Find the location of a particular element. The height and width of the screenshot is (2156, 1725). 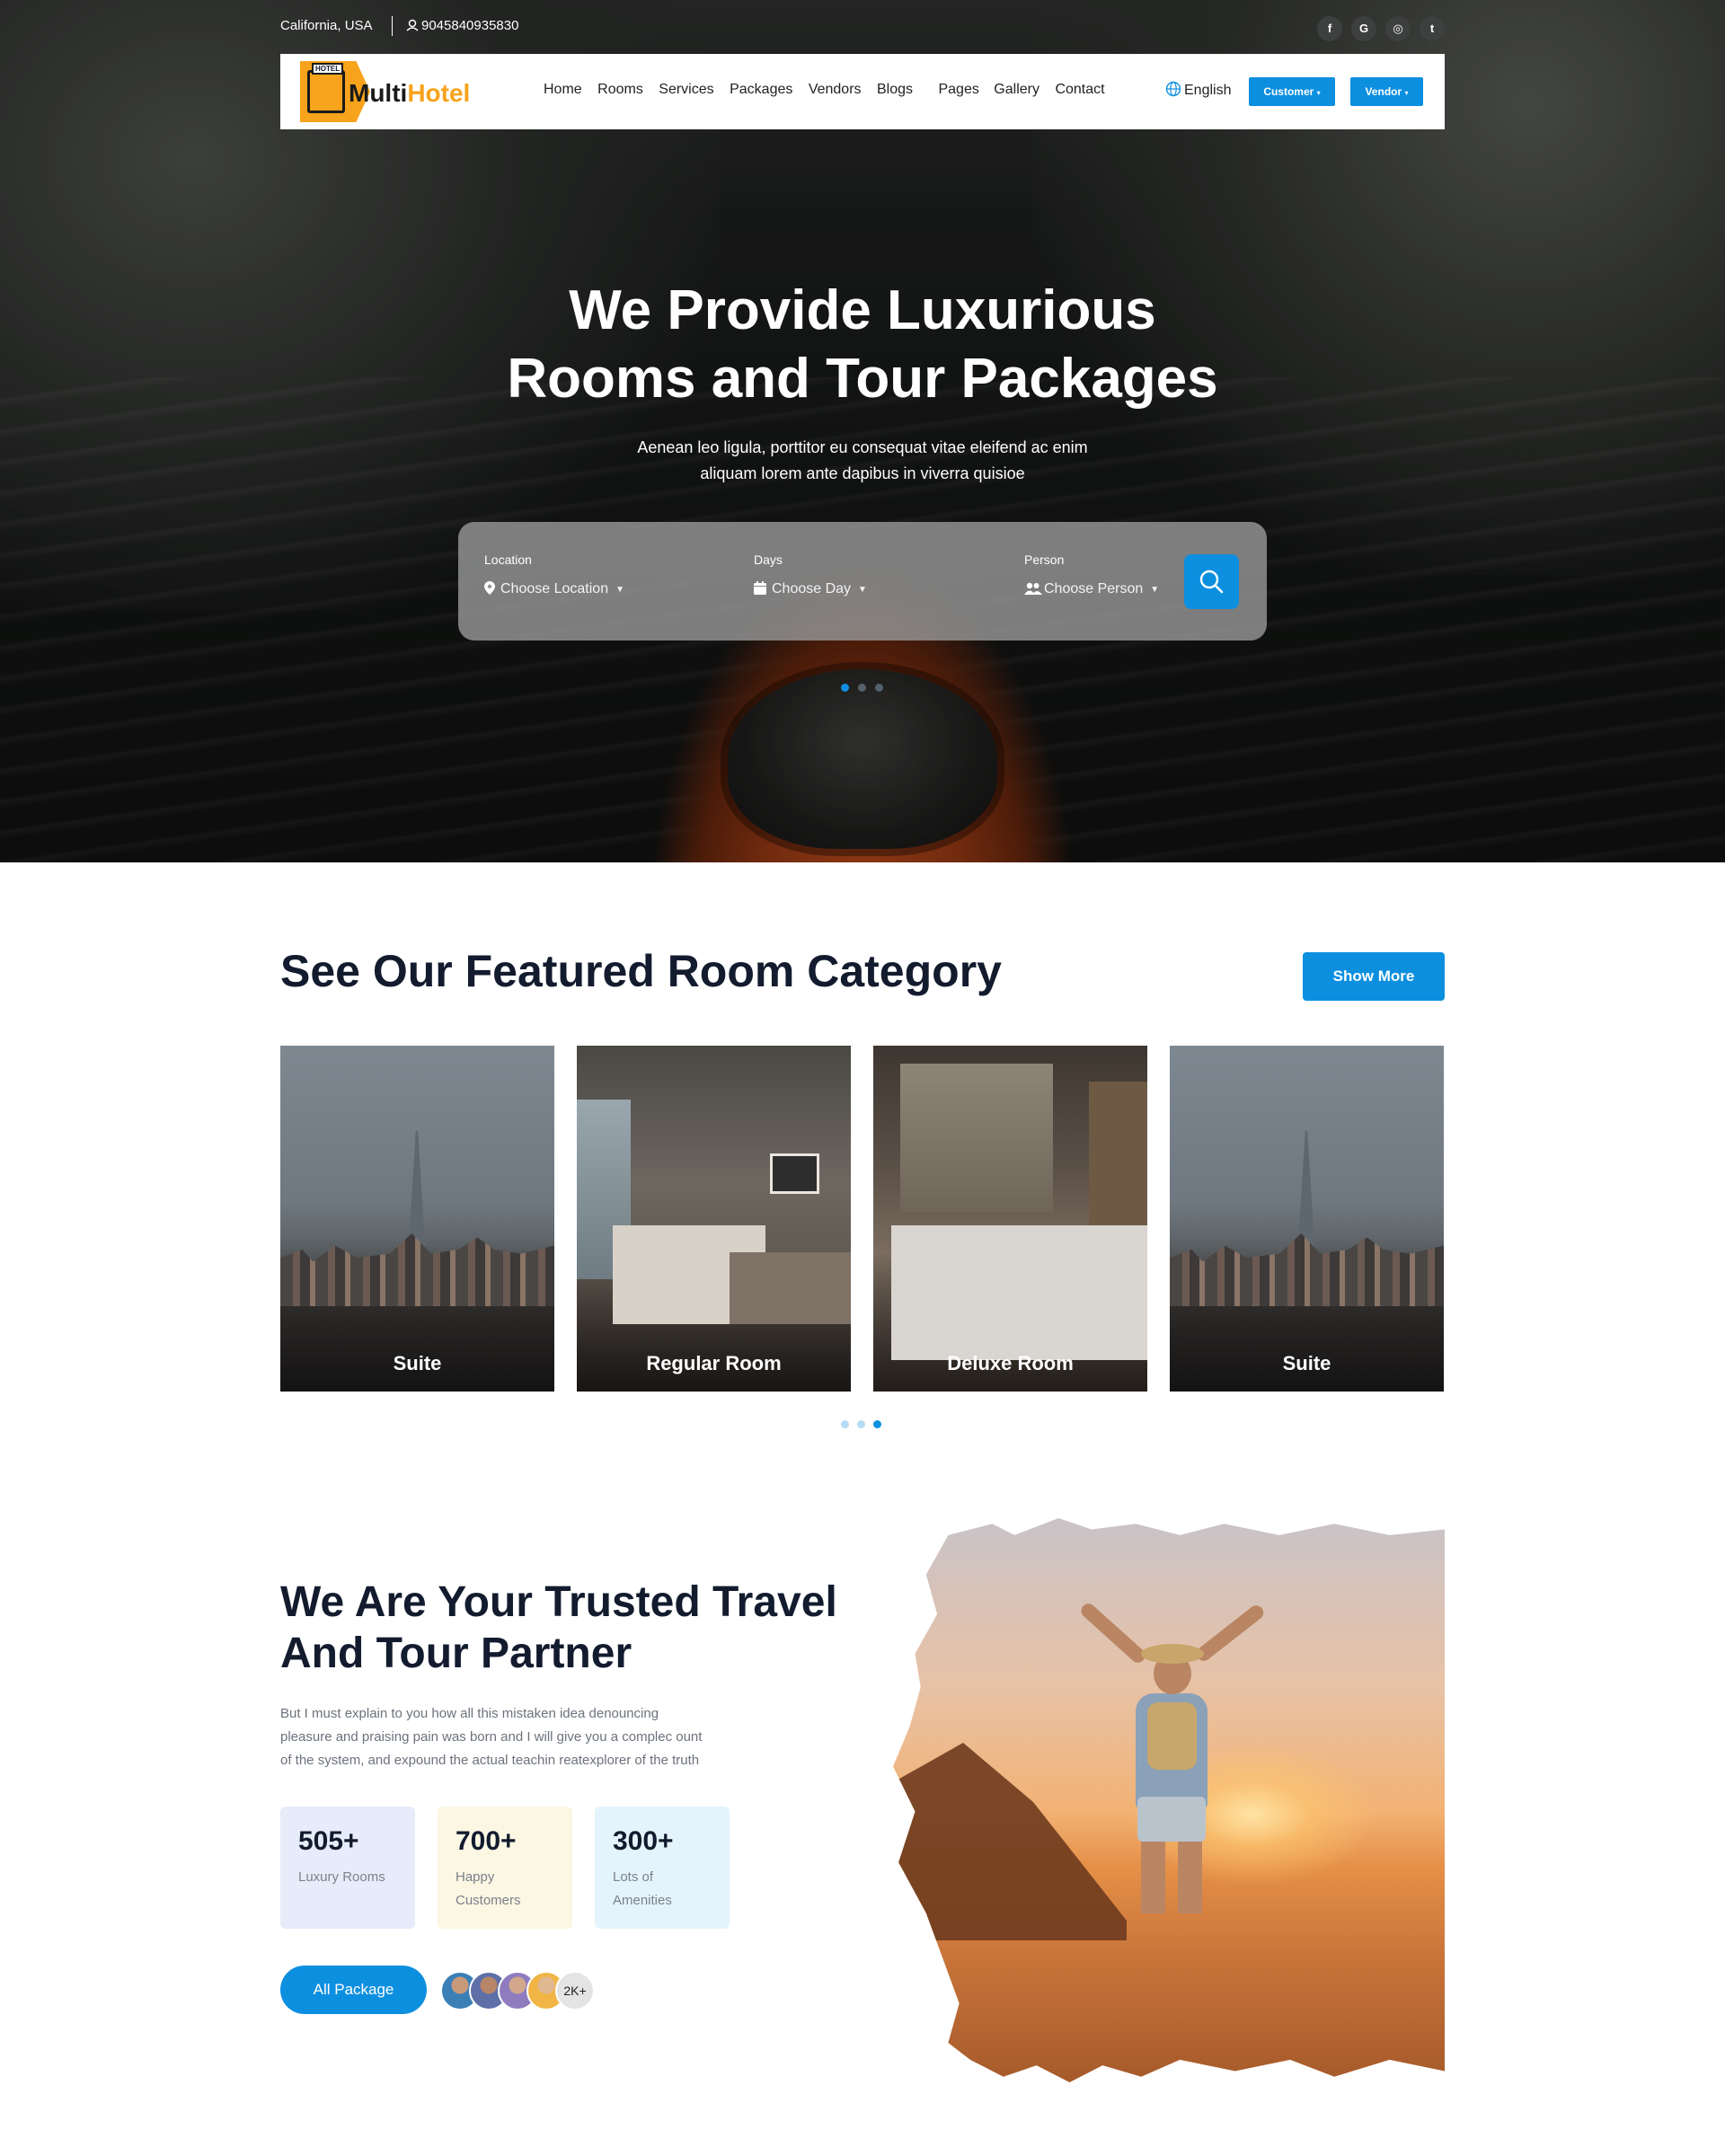

room-bed-image is located at coordinates (1019, 1292).